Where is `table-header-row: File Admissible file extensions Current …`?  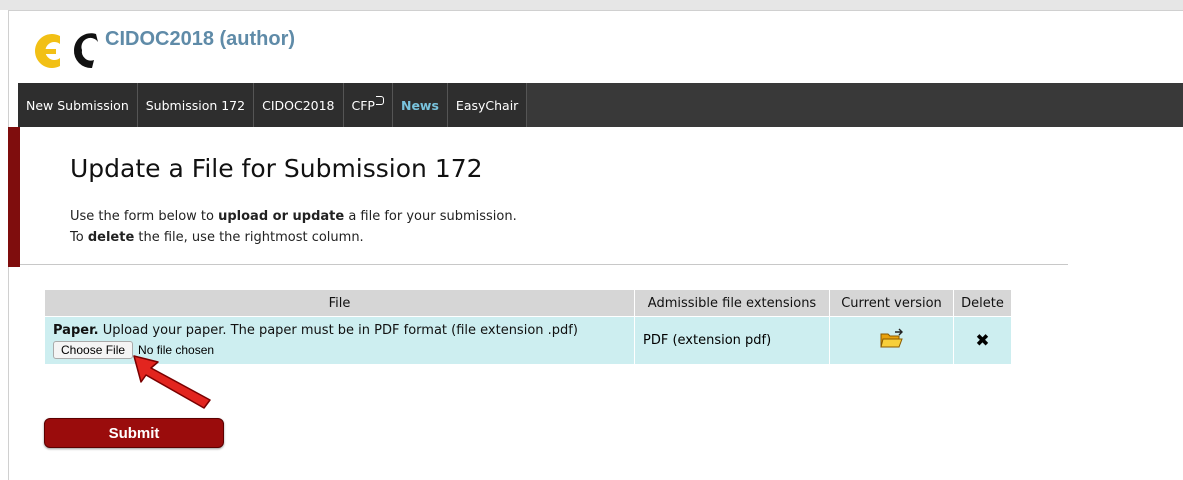 table-header-row: File Admissible file extensions Current … is located at coordinates (528, 303).